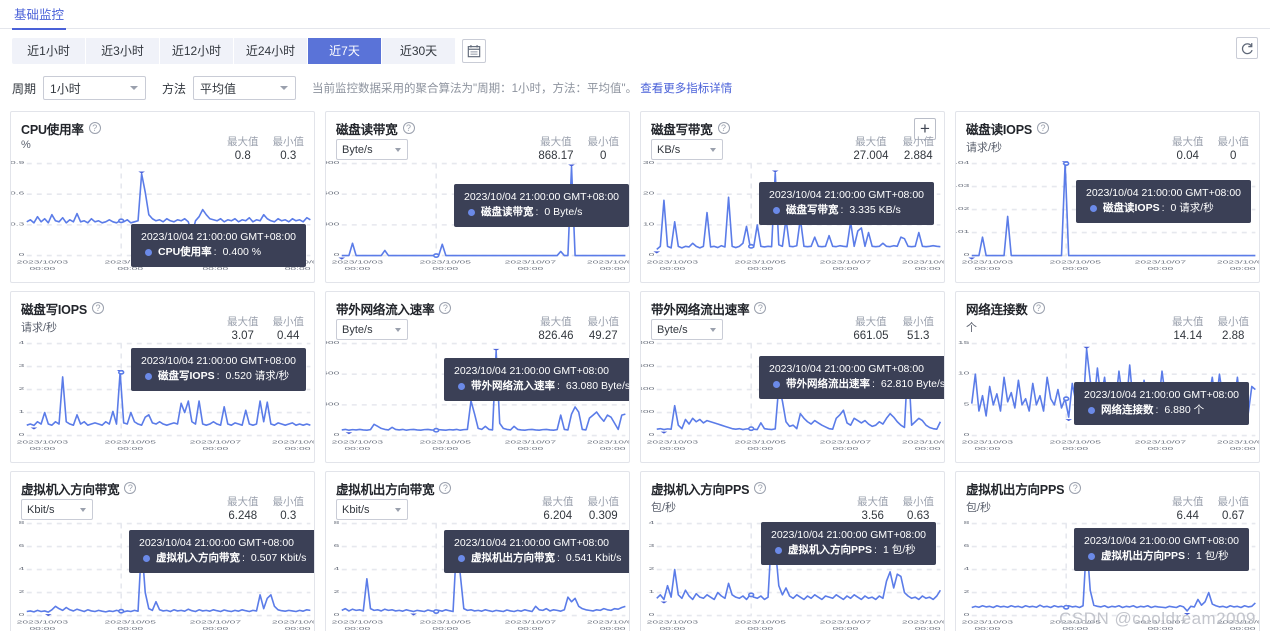 The height and width of the screenshot is (631, 1270). Describe the element at coordinates (333, 162) in the screenshot. I see `y-tick-label: 900` at that location.